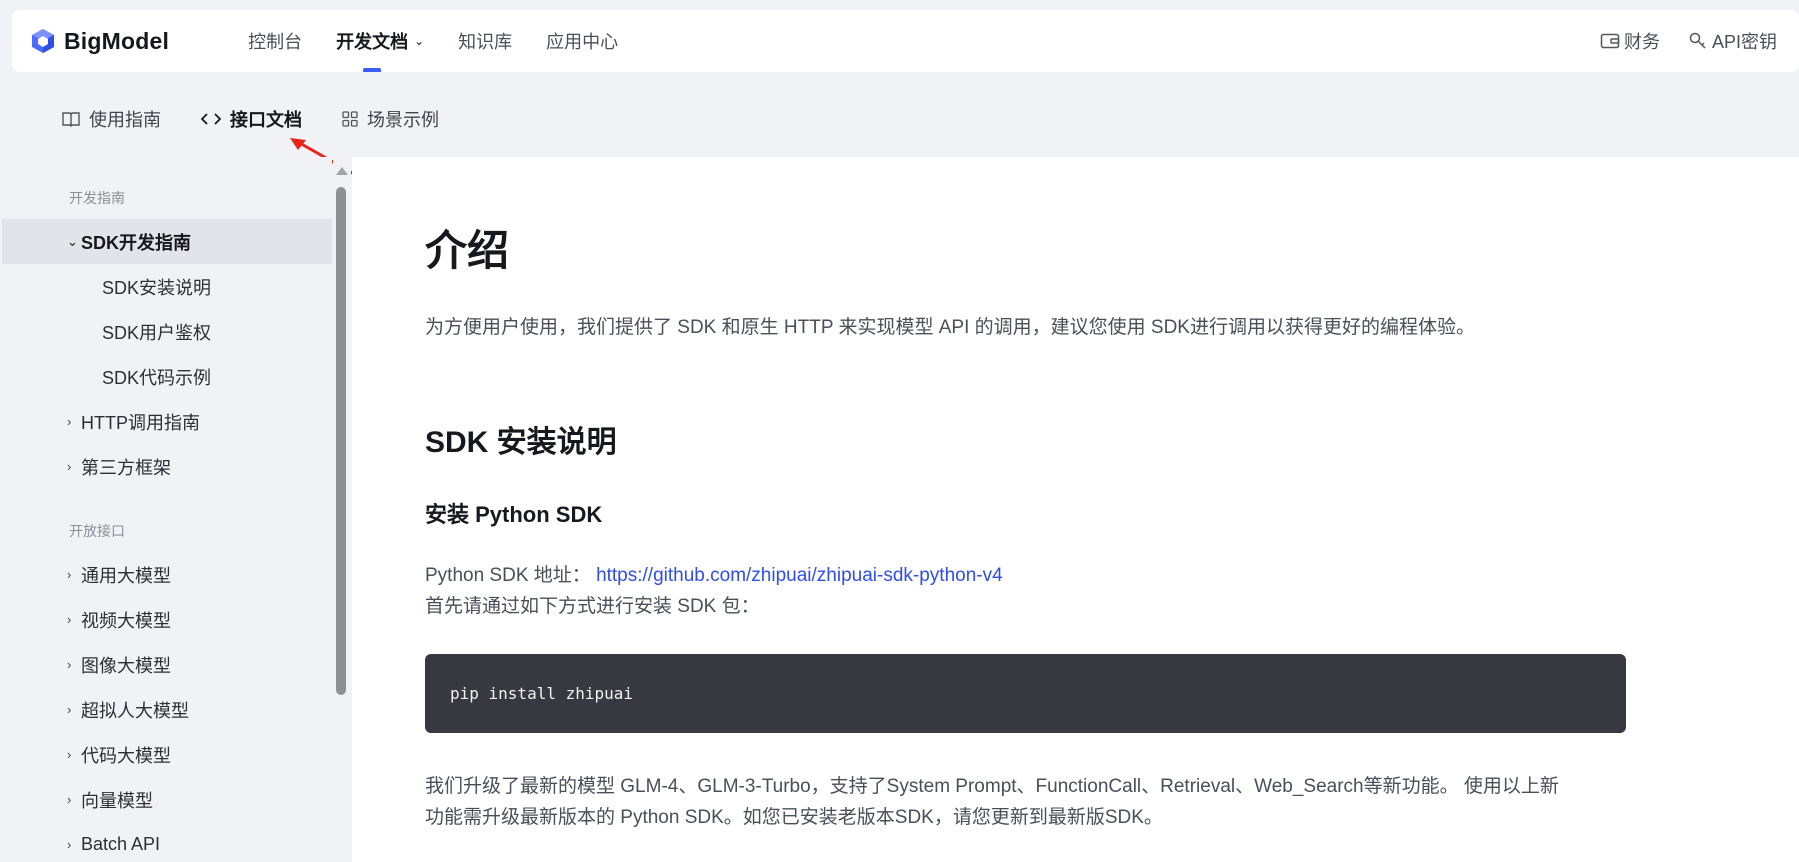 This screenshot has width=1799, height=862. What do you see at coordinates (117, 40) in the screenshot?
I see `brand-name: BigModel` at bounding box center [117, 40].